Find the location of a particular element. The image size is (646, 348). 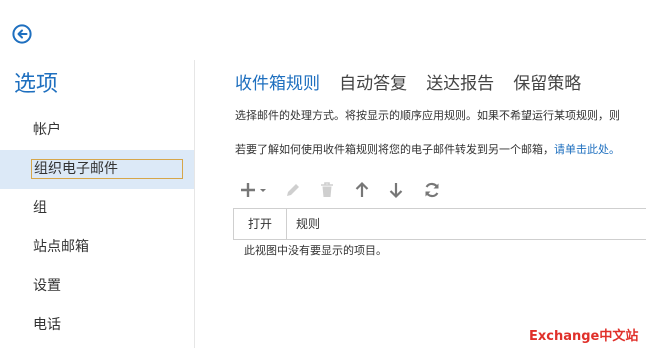

add-button is located at coordinates (255, 190).